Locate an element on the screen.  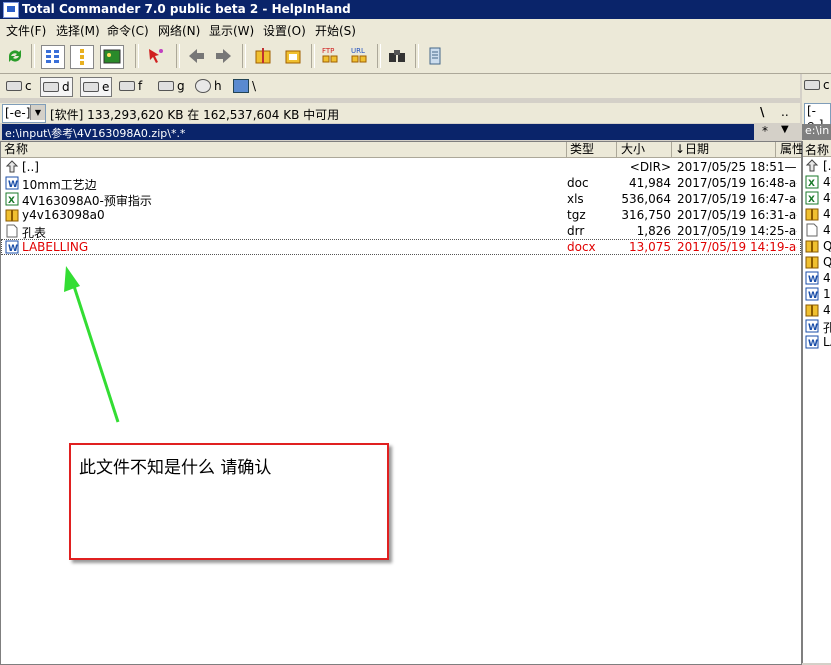
drive-button-network: \ is located at coordinates (244, 86).